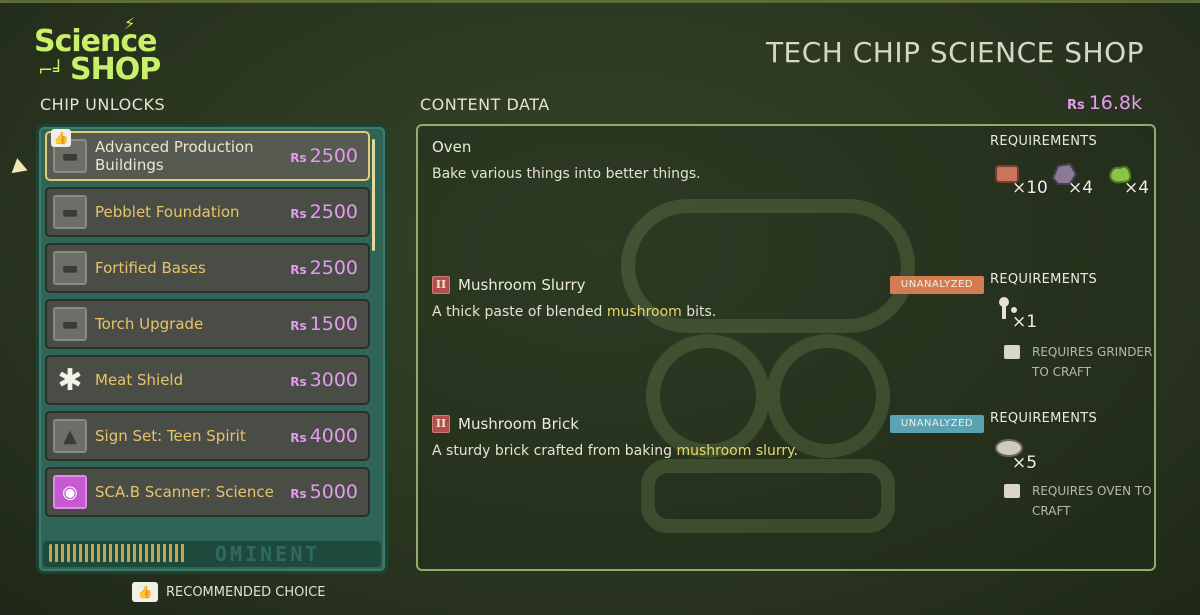 The image size is (1200, 615). Describe the element at coordinates (324, 492) in the screenshot. I see `chip-cost: Rs 5000` at that location.